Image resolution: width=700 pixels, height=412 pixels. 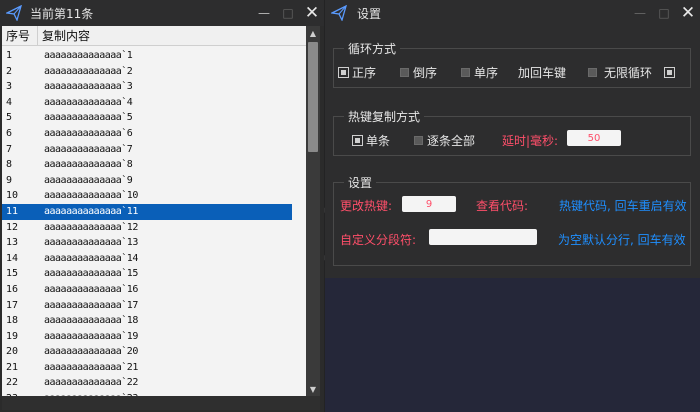 What do you see at coordinates (559, 72) in the screenshot?
I see `option-add-enter: 加回车键` at bounding box center [559, 72].